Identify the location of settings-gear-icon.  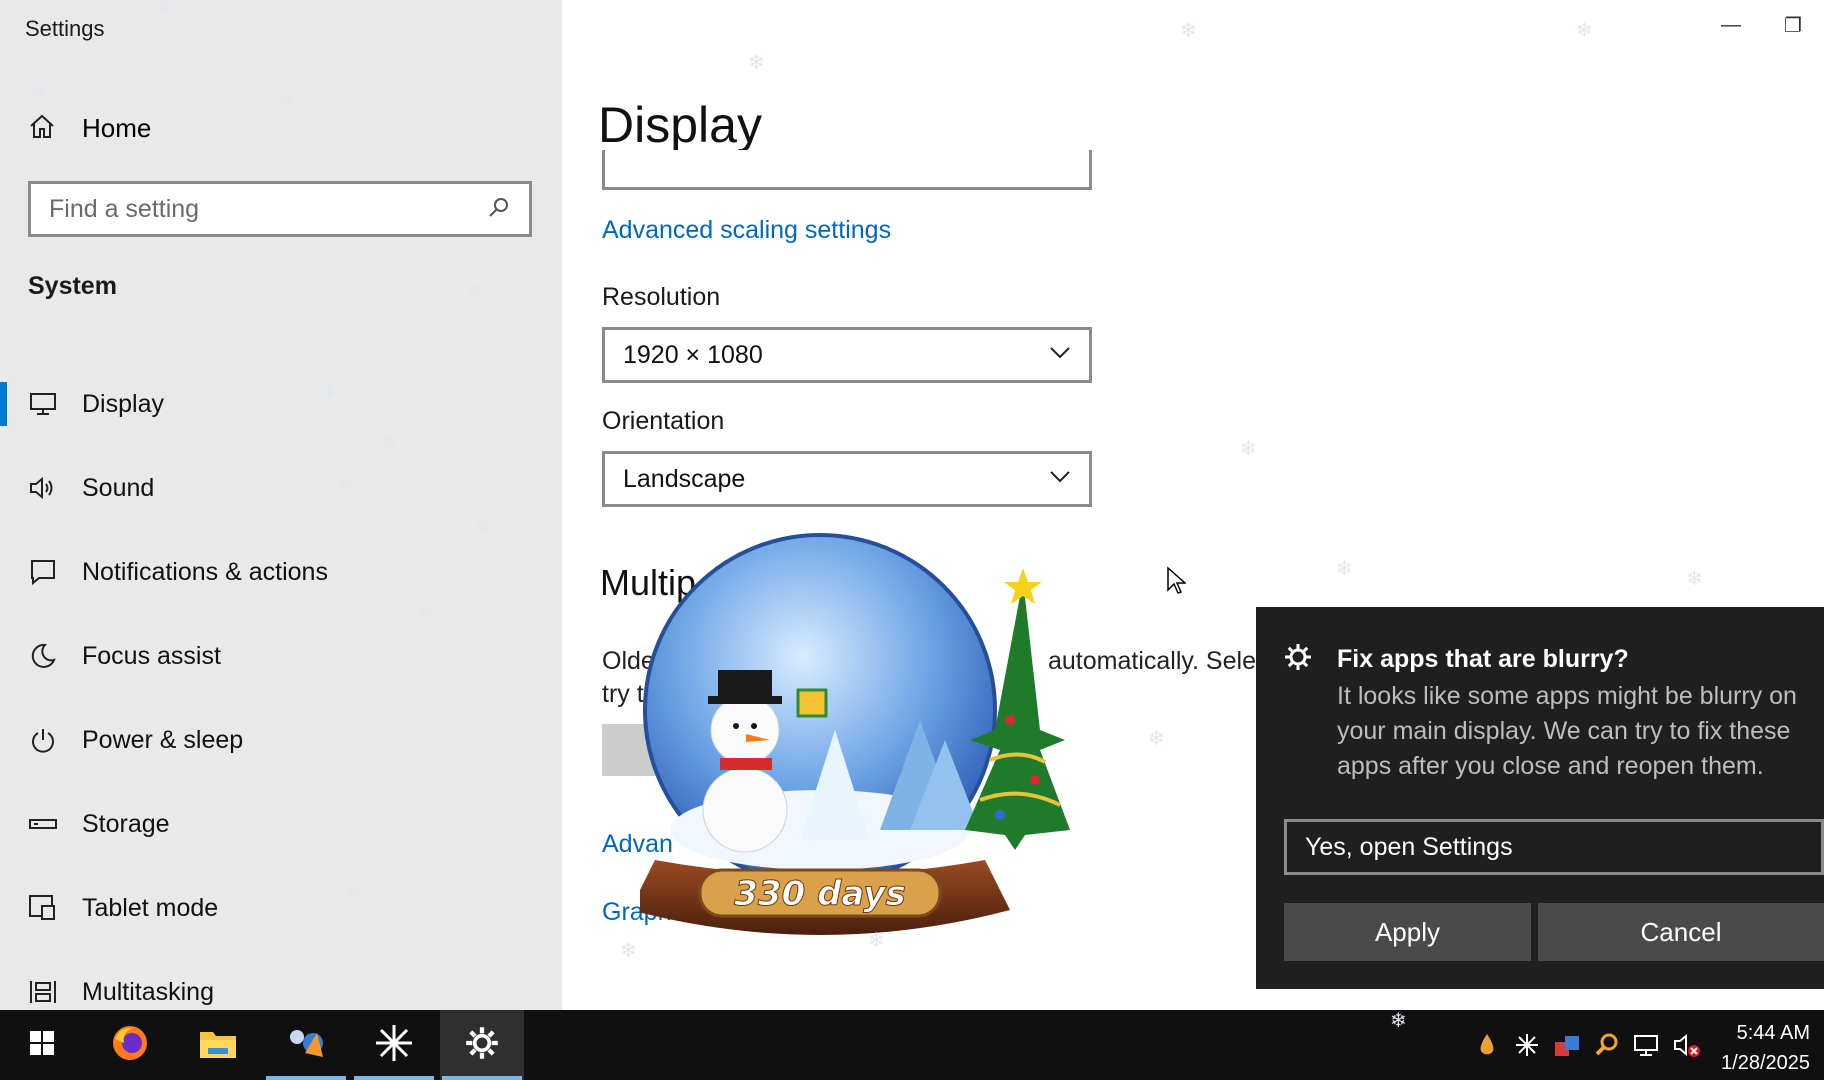
(482, 1045).